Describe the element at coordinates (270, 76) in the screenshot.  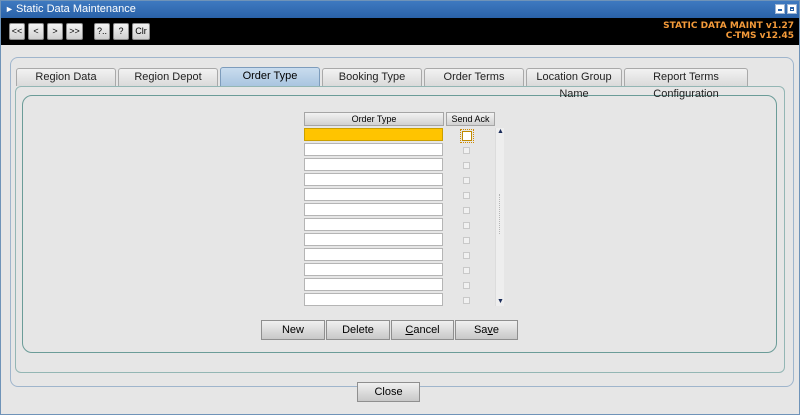
I see `tab-order-type: Order Type` at that location.